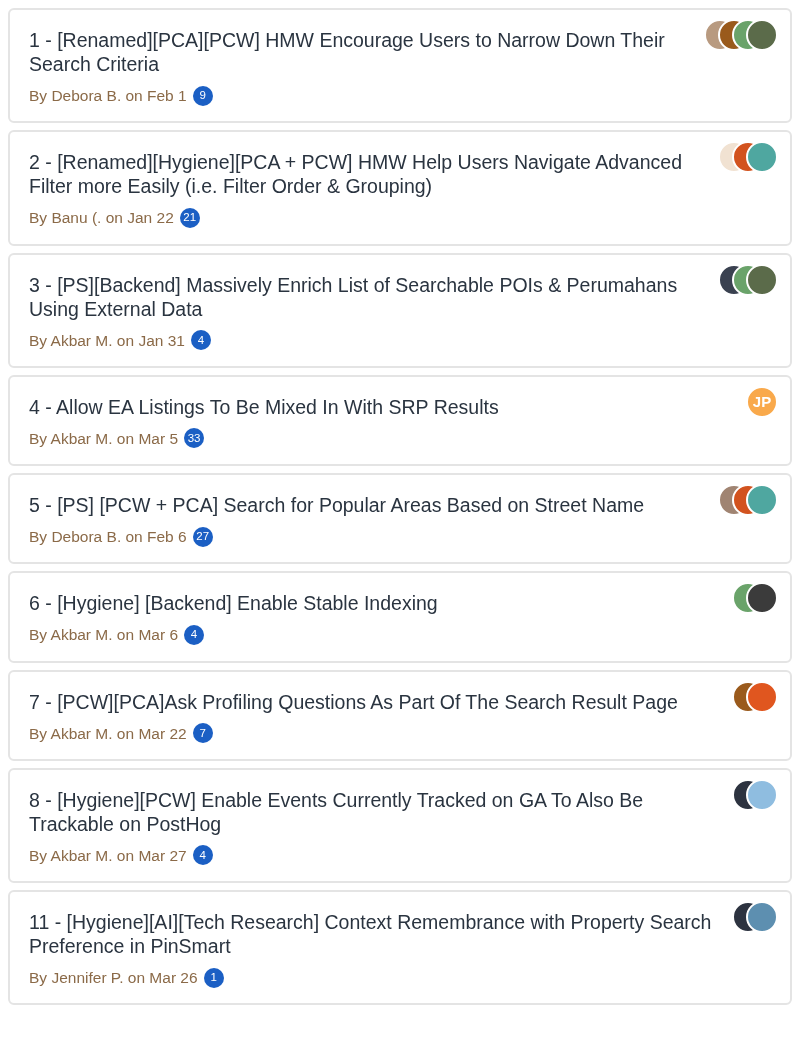  Describe the element at coordinates (369, 174) in the screenshot. I see `issue-title: 2 - [Renamed][Hygiene][PCA + PCW] HMW Help Users Navigate Advanced Filter more Easily (i.e. Filter Order & Grouping)` at that location.